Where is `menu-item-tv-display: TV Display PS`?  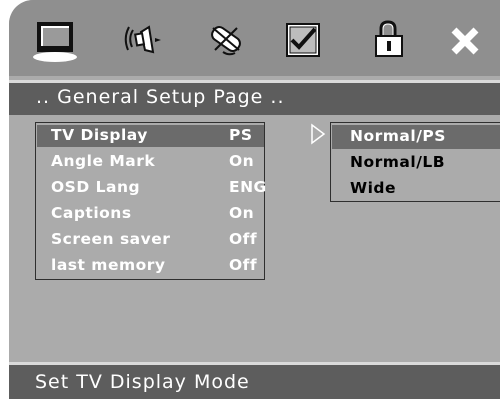 menu-item-tv-display: TV Display PS is located at coordinates (150, 136).